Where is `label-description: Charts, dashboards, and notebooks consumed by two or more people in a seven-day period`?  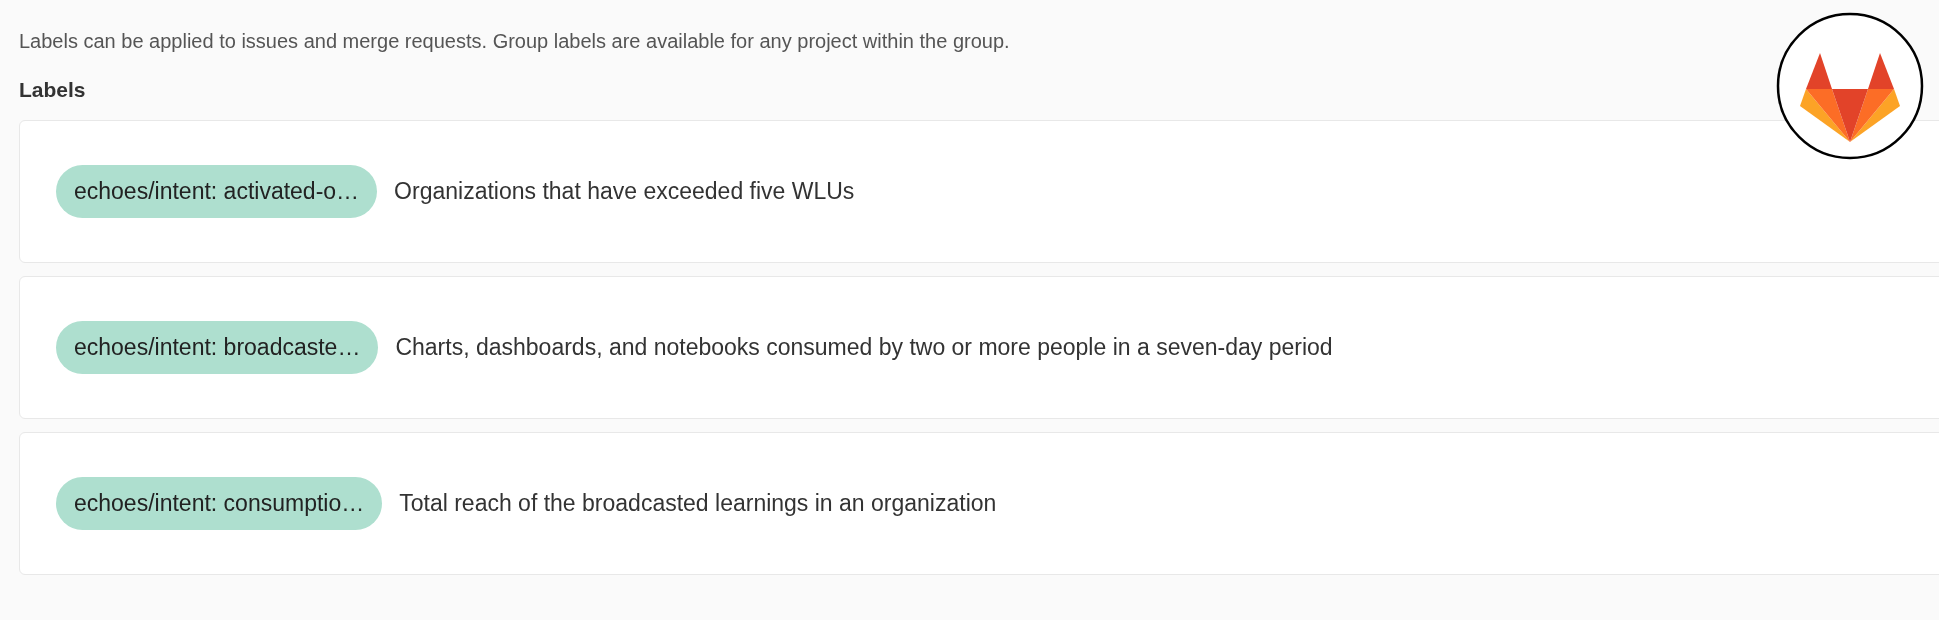 label-description: Charts, dashboards, and notebooks consumed by two or more people in a seven-day period is located at coordinates (864, 347).